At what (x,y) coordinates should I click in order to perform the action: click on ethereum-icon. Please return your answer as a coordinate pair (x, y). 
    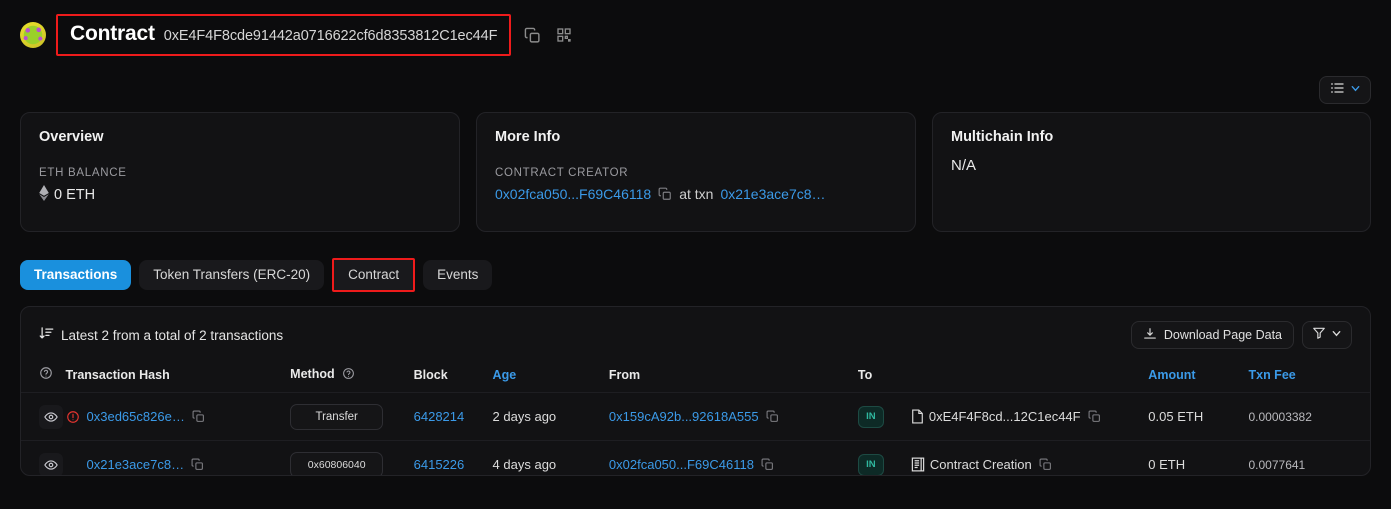
    Looking at the image, I should click on (44, 195).